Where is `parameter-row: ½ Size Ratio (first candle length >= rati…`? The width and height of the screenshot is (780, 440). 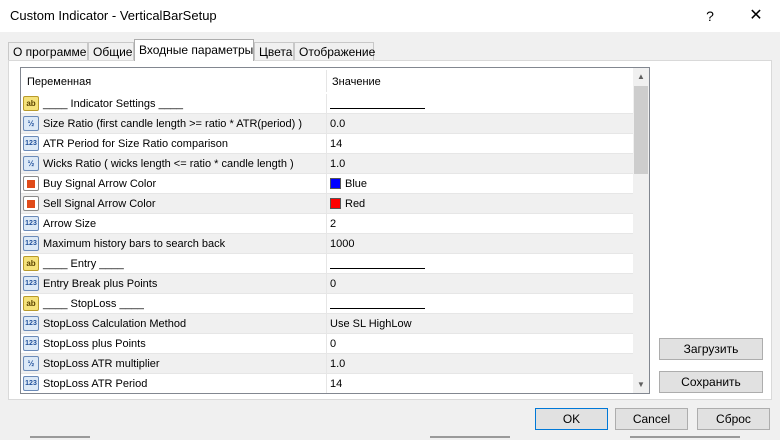 parameter-row: ½ Size Ratio (first candle length >= rati… is located at coordinates (327, 124).